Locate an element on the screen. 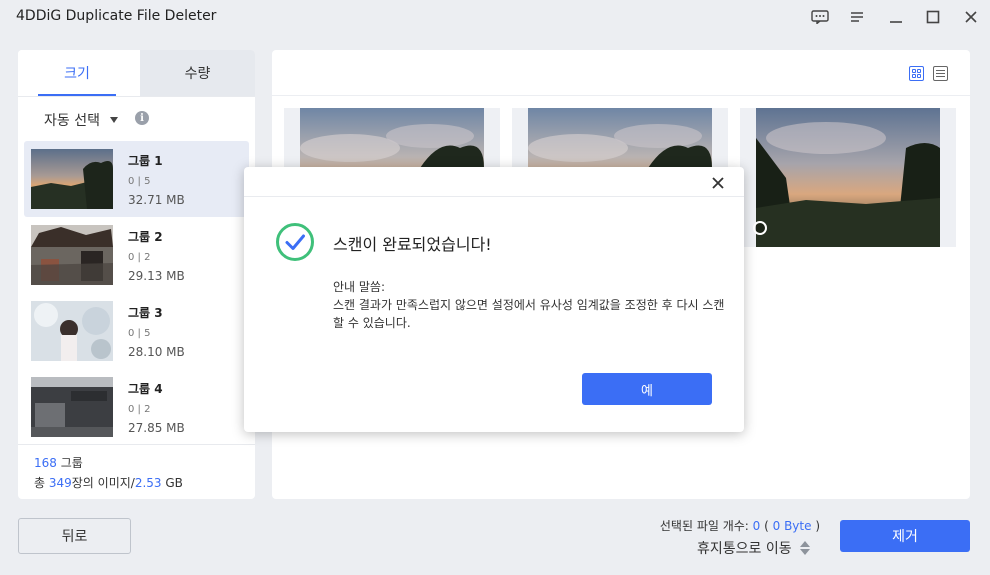 Image resolution: width=990 pixels, height=575 pixels. dialog-title: 스캔이 완료되었습니다! is located at coordinates (412, 244).